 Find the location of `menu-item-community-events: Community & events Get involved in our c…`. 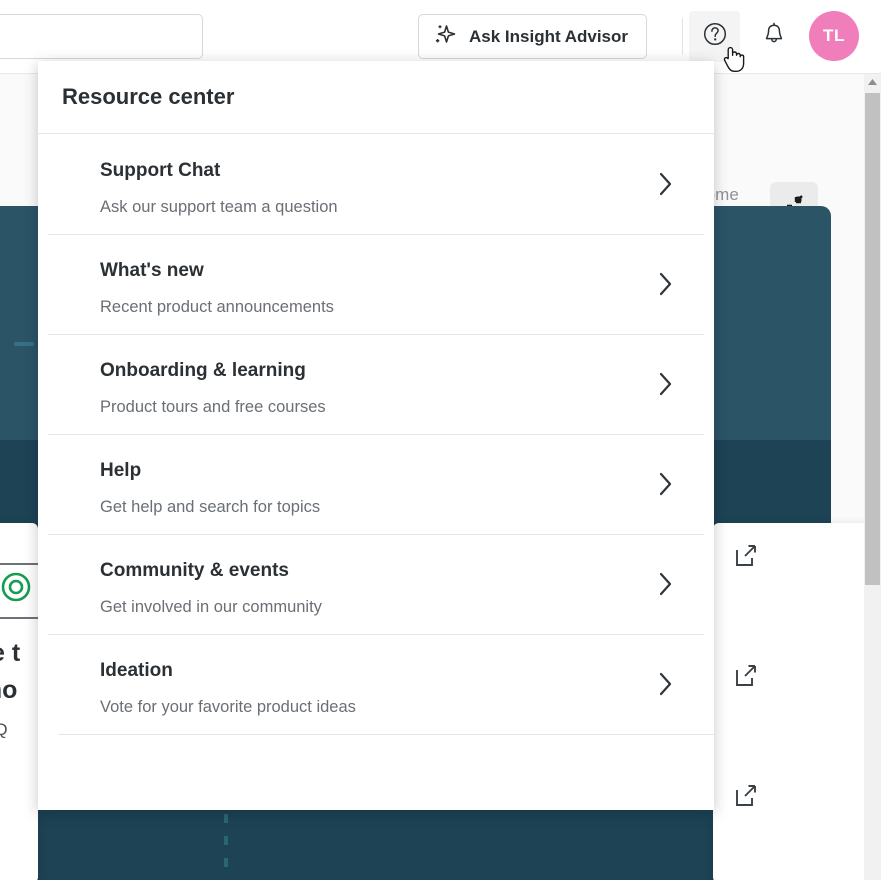

menu-item-community-events: Community & events Get involved in our c… is located at coordinates (376, 584).